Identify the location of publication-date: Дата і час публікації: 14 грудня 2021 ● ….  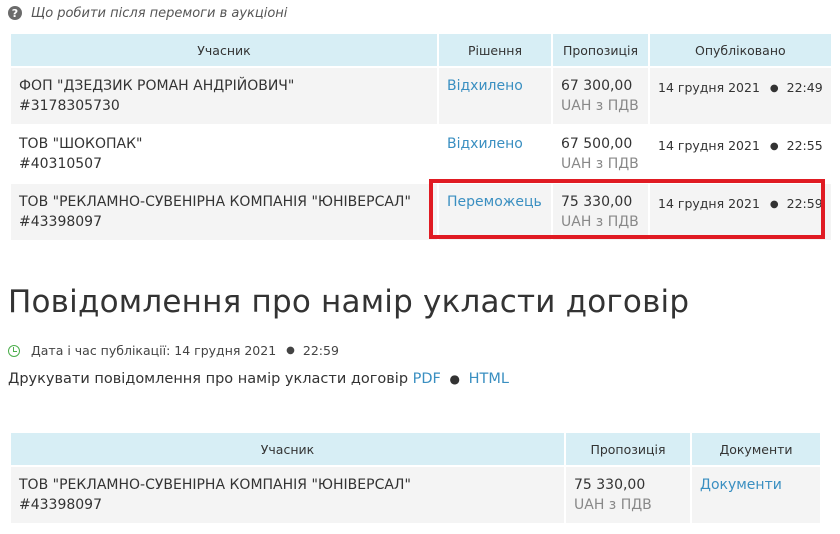
(173, 350).